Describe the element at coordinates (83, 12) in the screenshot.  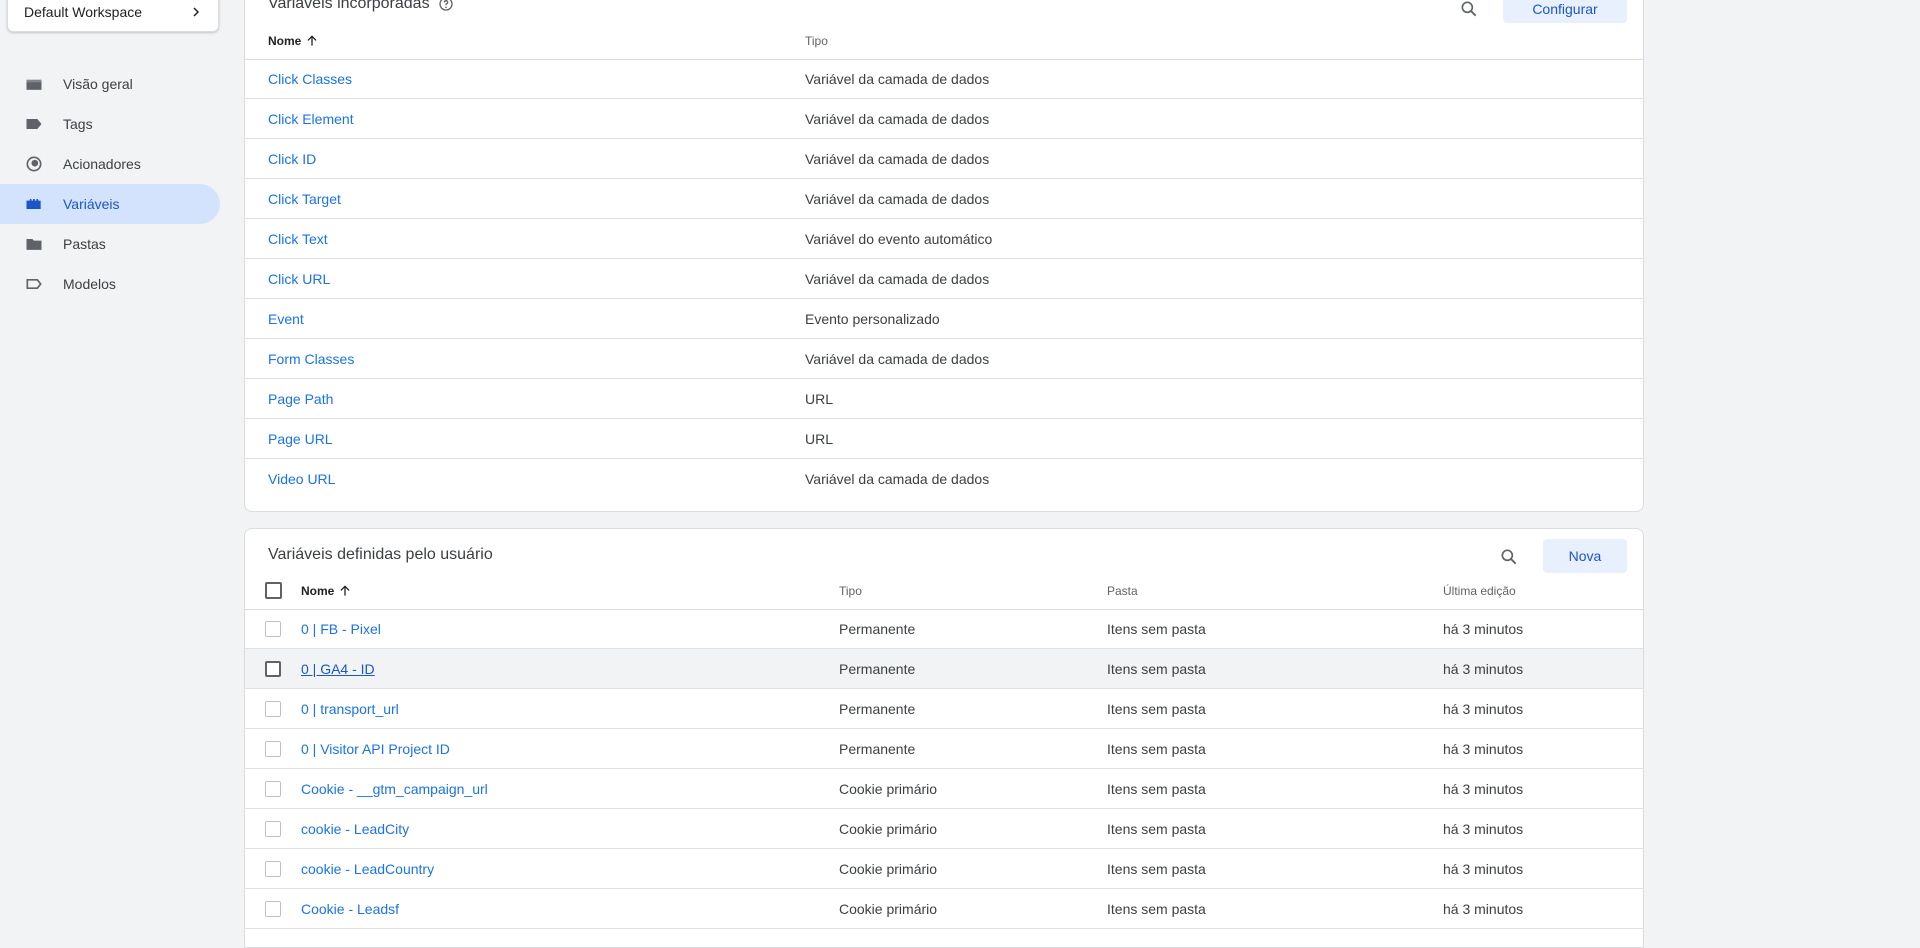
I see `workspace-name: Default Workspace` at that location.